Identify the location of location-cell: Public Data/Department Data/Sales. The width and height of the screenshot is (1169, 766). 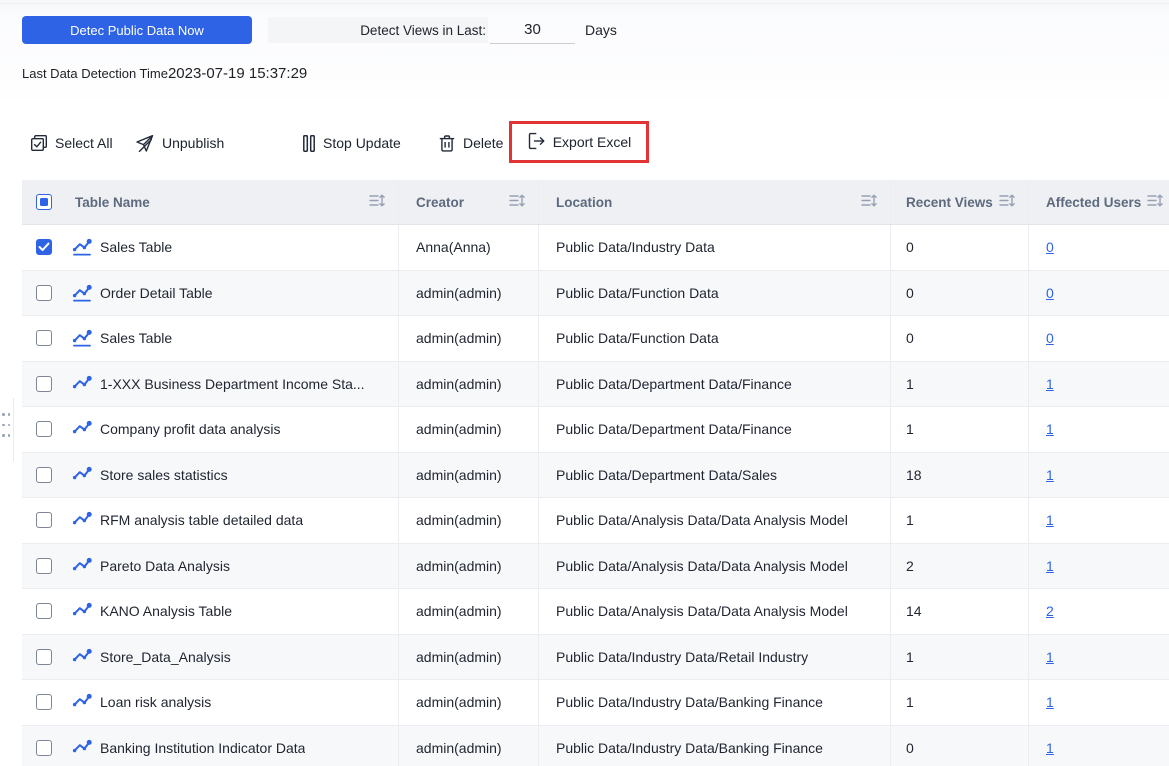
(714, 474).